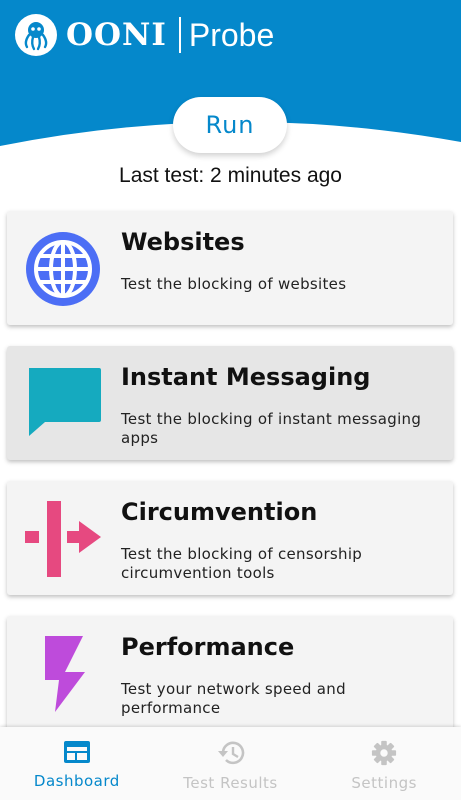  I want to click on chat-bubble-icon, so click(63, 404).